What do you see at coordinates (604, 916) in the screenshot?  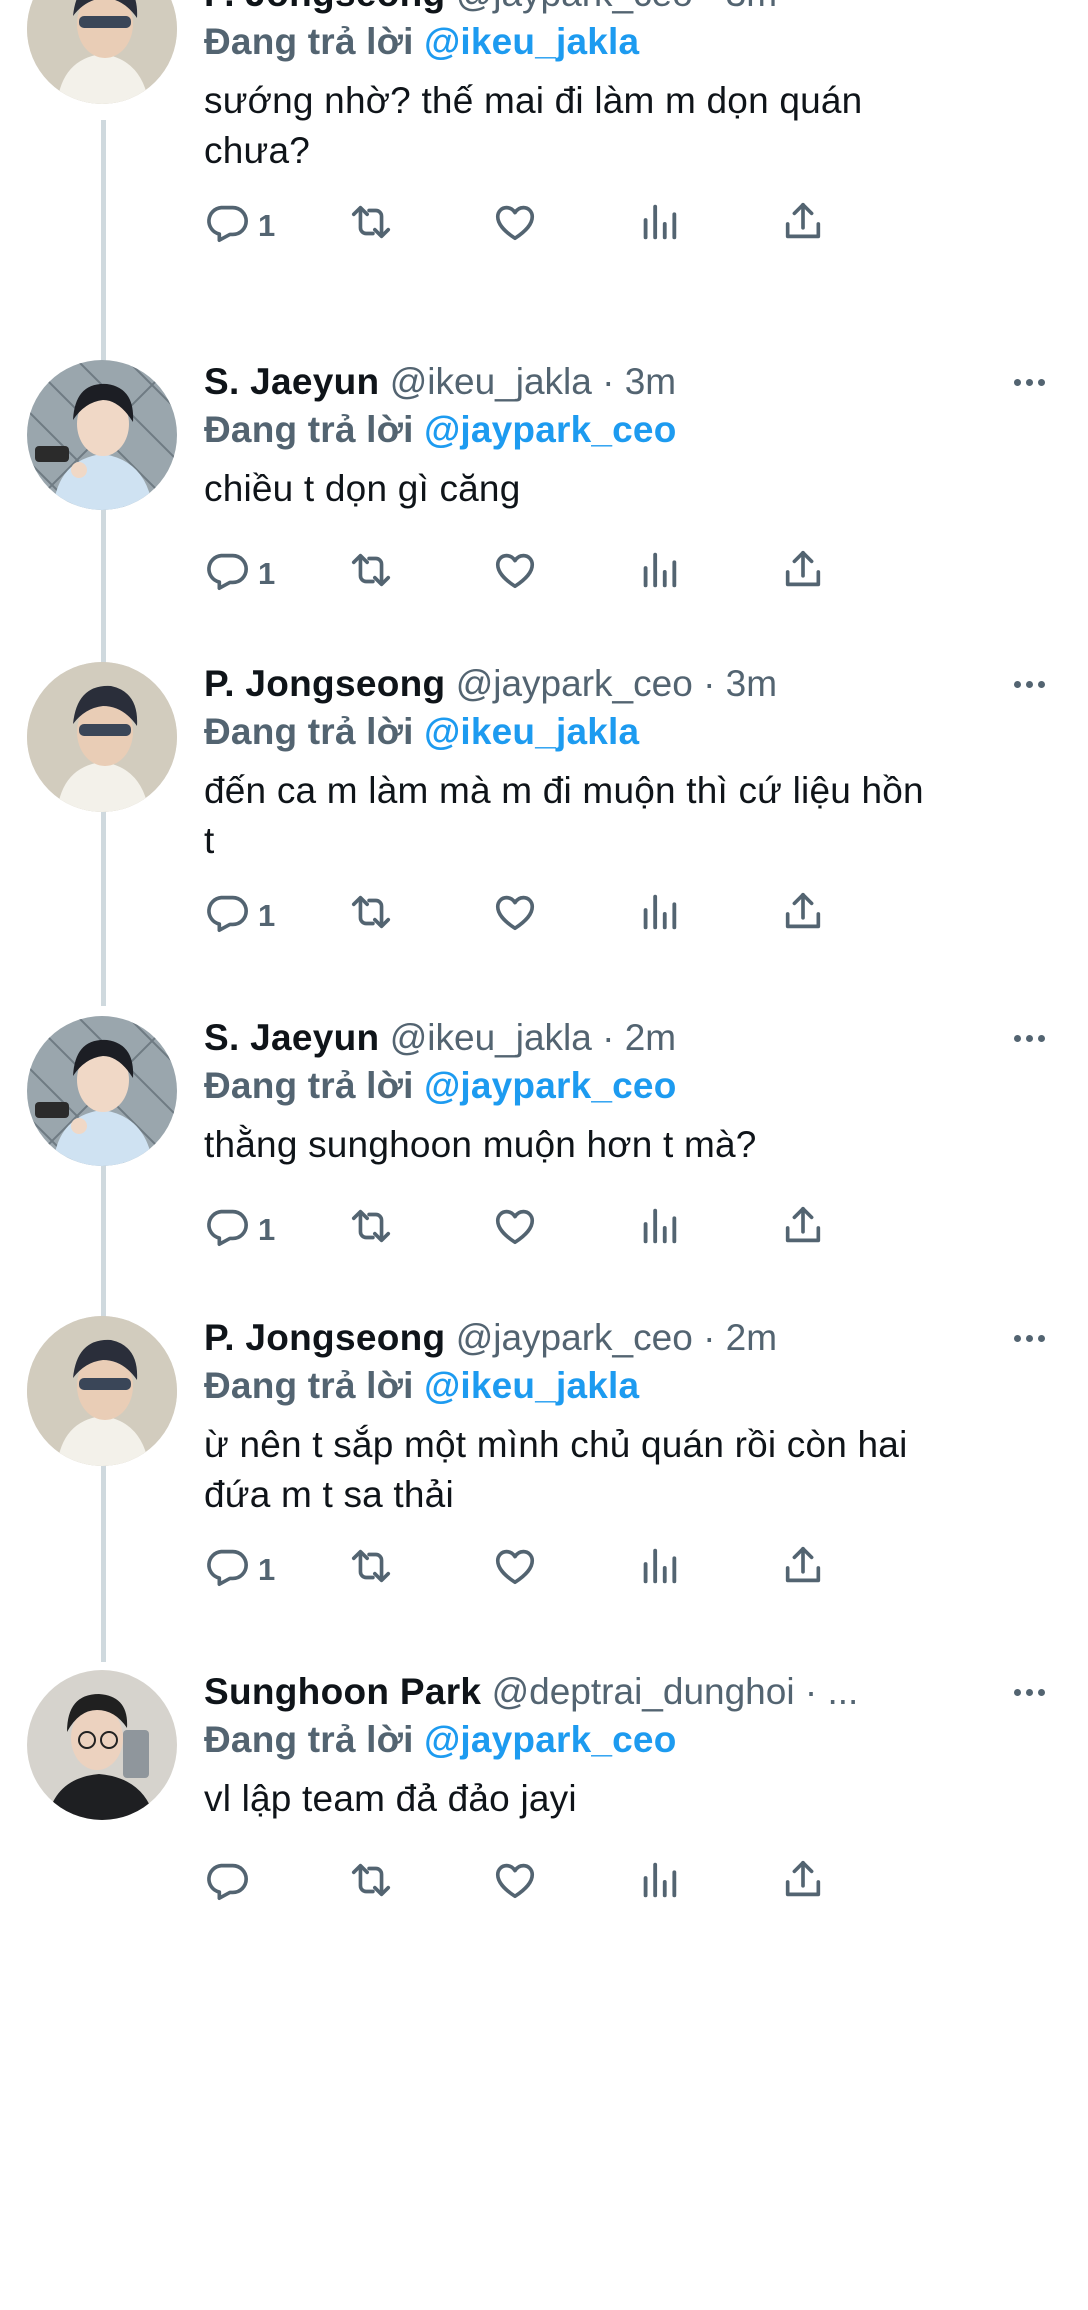 I see `tweet-actions: 1` at bounding box center [604, 916].